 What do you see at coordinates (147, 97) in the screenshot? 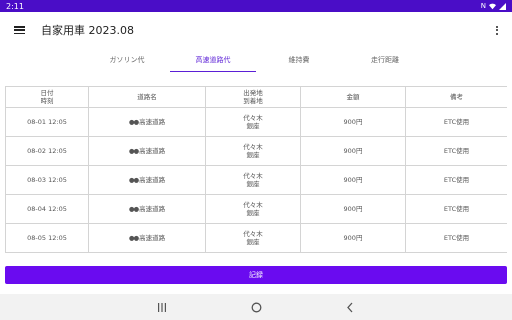
I see `header-route: 道路名` at bounding box center [147, 97].